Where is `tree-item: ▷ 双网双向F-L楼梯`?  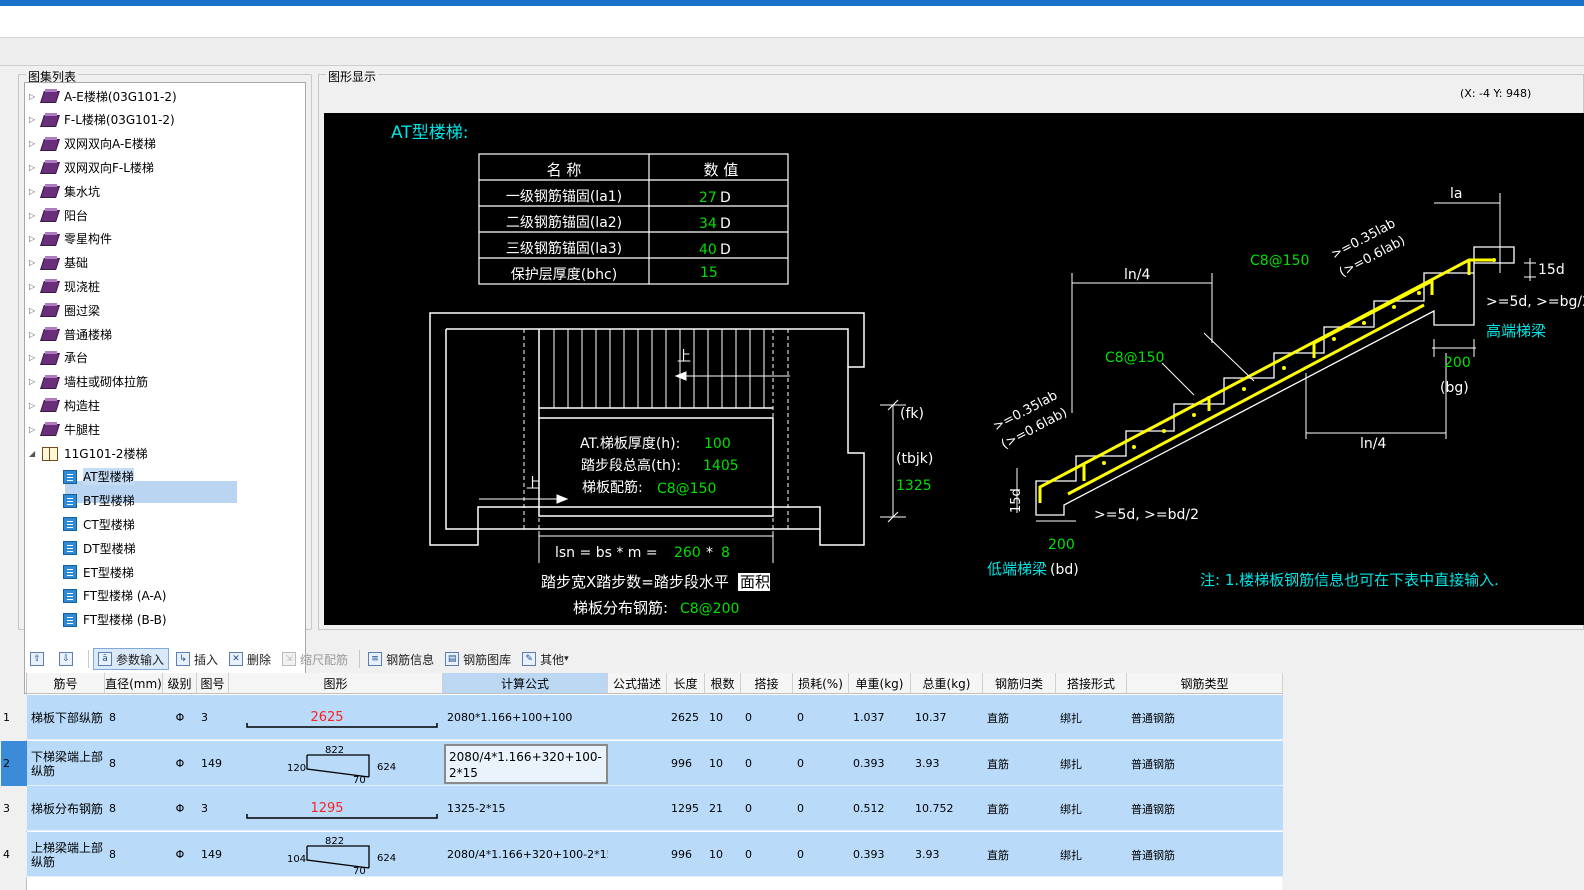 tree-item: ▷ 双网双向F-L楼梯 is located at coordinates (91, 167).